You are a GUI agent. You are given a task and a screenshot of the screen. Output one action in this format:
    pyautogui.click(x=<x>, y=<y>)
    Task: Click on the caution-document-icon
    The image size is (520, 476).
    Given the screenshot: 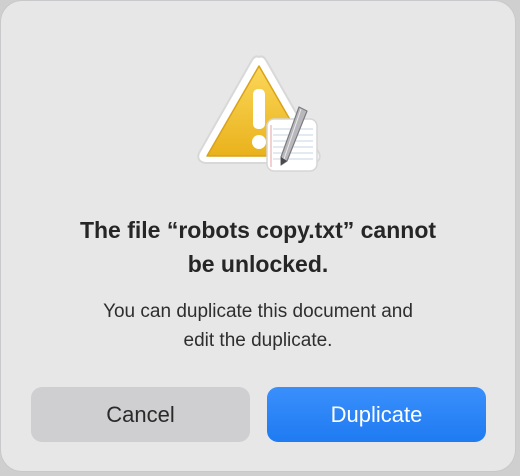 What is the action you would take?
    pyautogui.click(x=259, y=114)
    